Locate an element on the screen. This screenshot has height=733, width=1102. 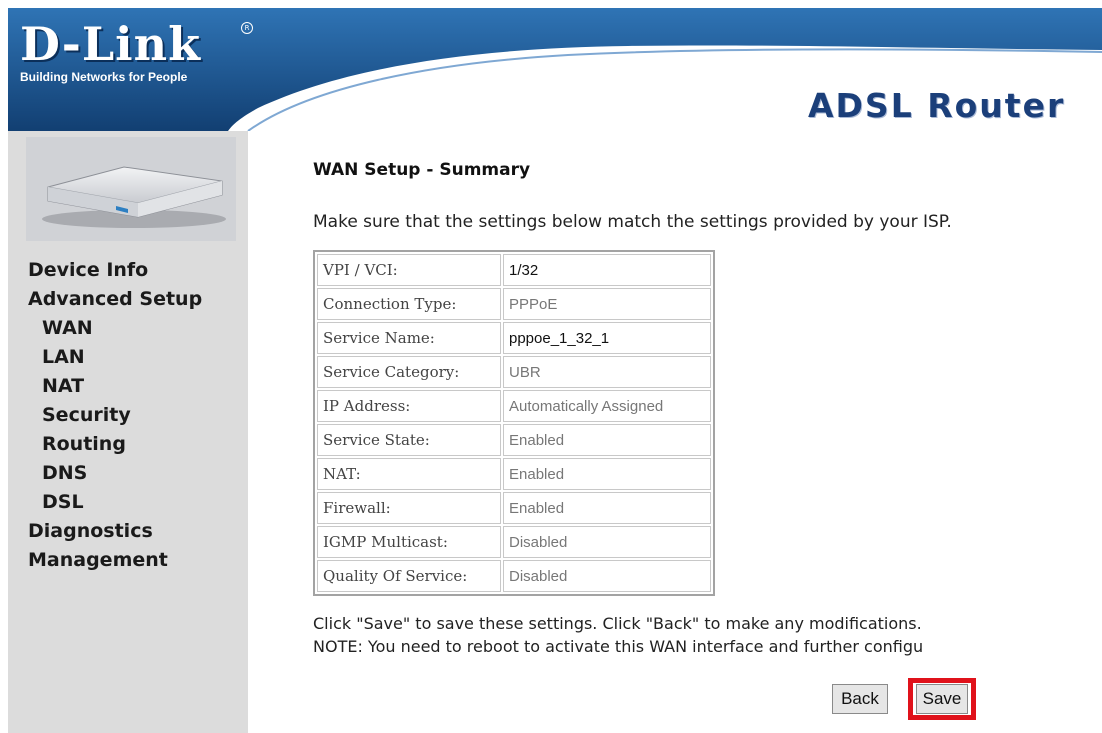
sidebar-item-dsl: DSL is located at coordinates (115, 502).